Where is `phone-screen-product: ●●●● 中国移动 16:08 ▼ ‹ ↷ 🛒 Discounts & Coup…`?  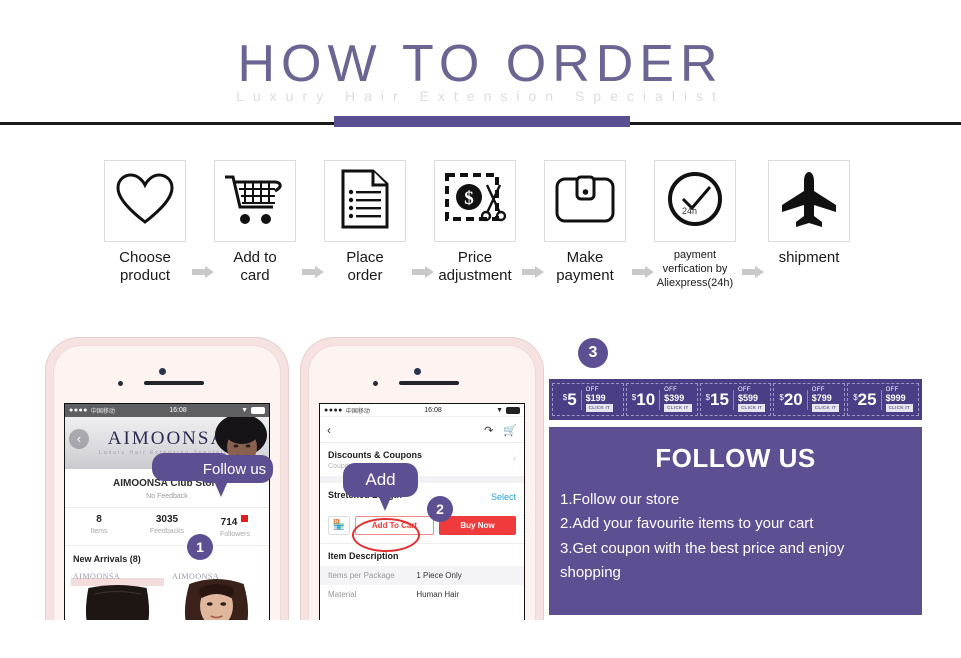 phone-screen-product: ●●●● 中国移动 16:08 ▼ ‹ ↷ 🛒 Discounts & Coup… is located at coordinates (422, 515).